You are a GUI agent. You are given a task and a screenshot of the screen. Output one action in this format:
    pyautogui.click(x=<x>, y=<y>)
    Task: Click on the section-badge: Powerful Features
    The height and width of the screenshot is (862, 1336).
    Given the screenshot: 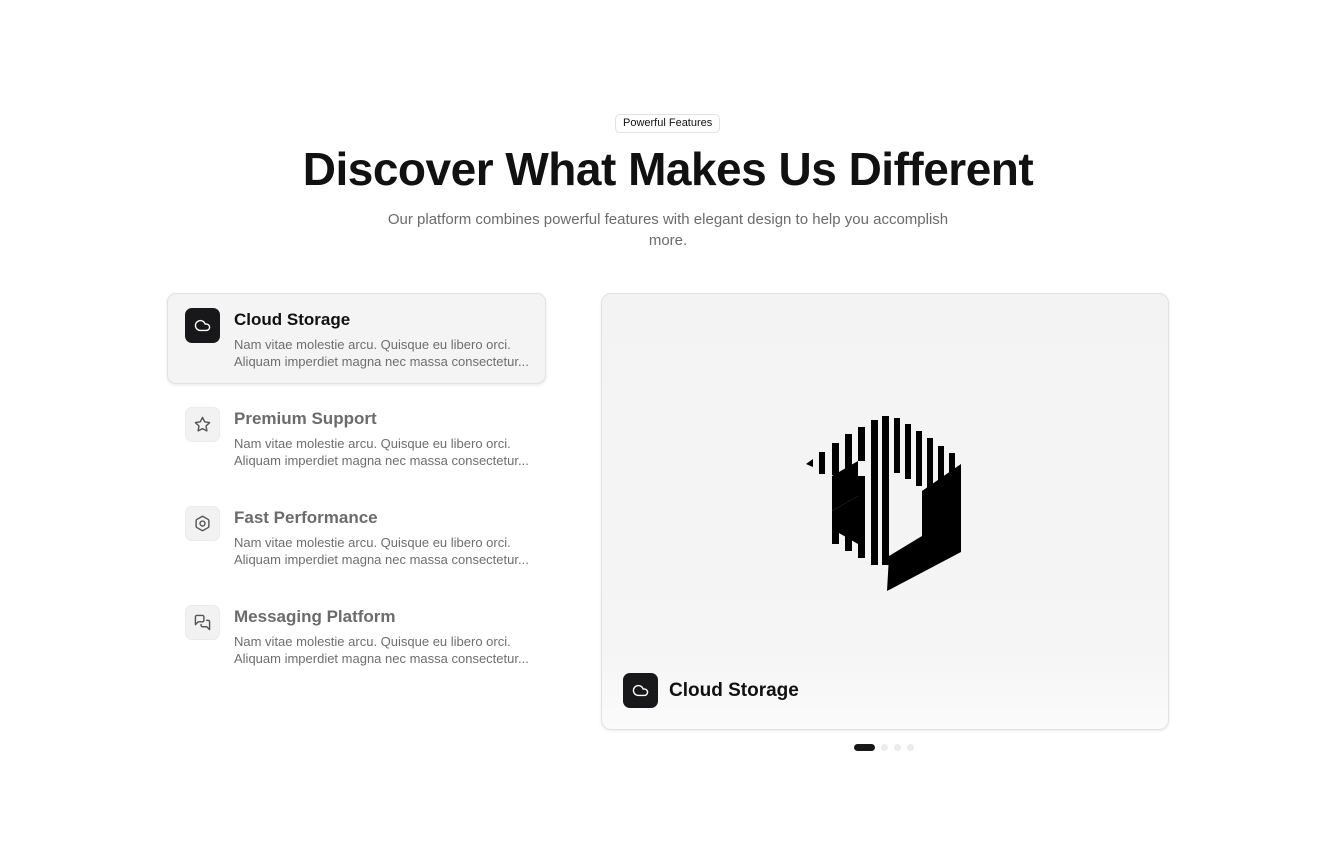 What is the action you would take?
    pyautogui.click(x=668, y=123)
    